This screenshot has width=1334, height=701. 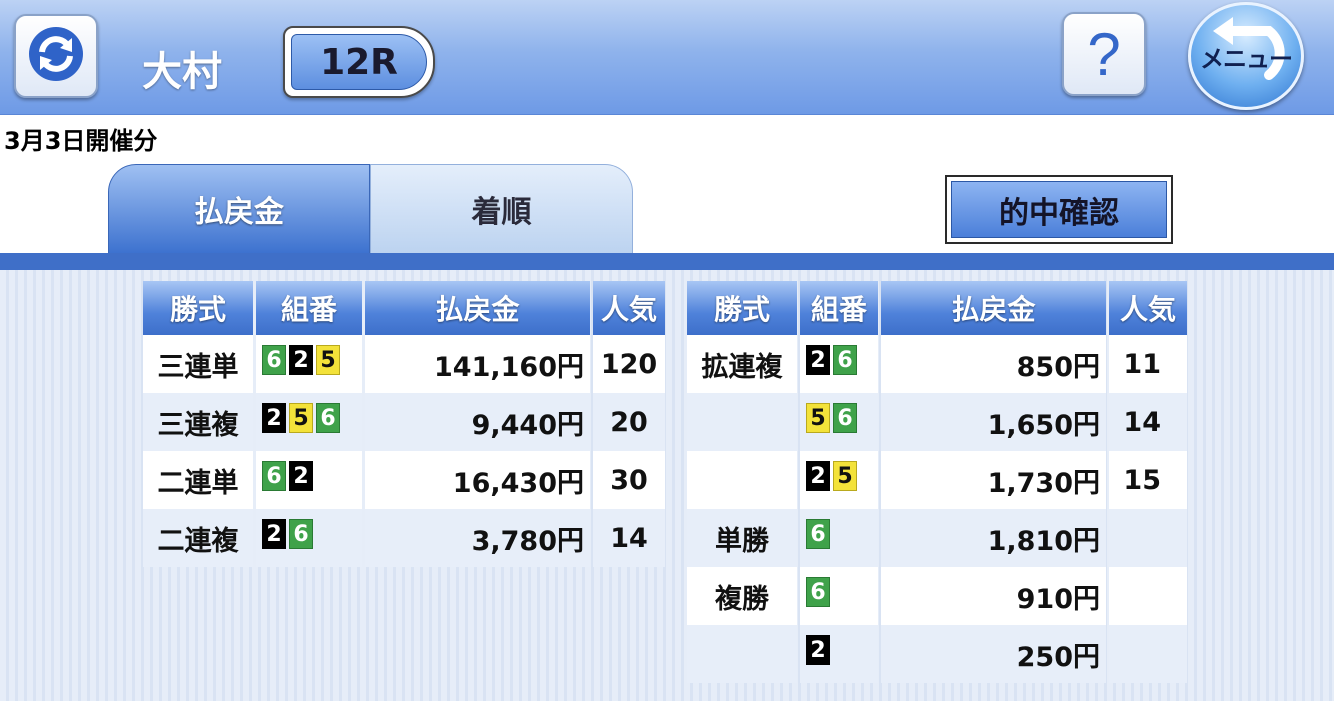 I want to click on table-row: 単勝 6 1,810円, so click(x=937, y=538).